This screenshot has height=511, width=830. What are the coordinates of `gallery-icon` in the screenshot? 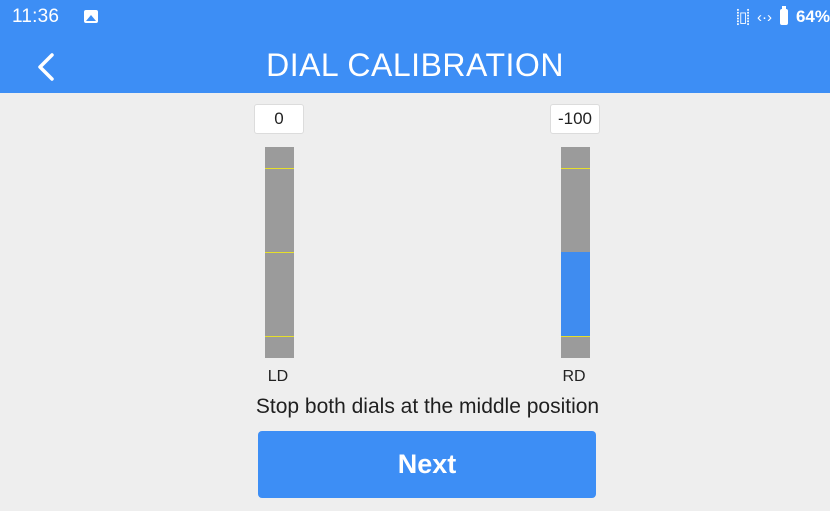 It's located at (91, 16).